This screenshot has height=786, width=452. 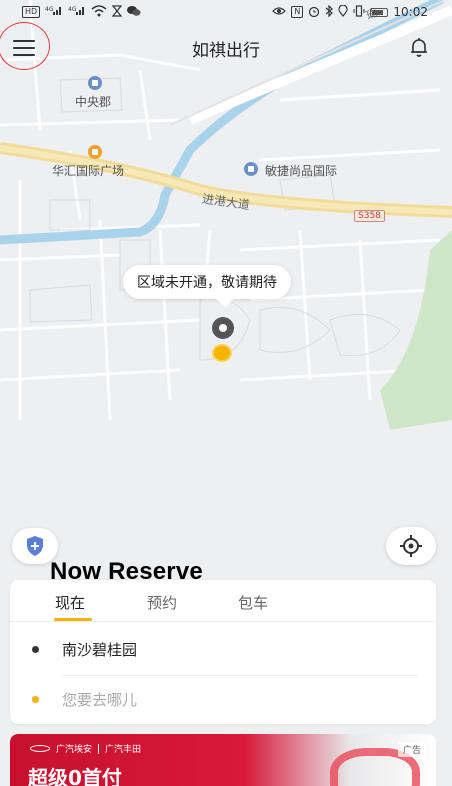 I want to click on active-tab-indicator, so click(x=73, y=619).